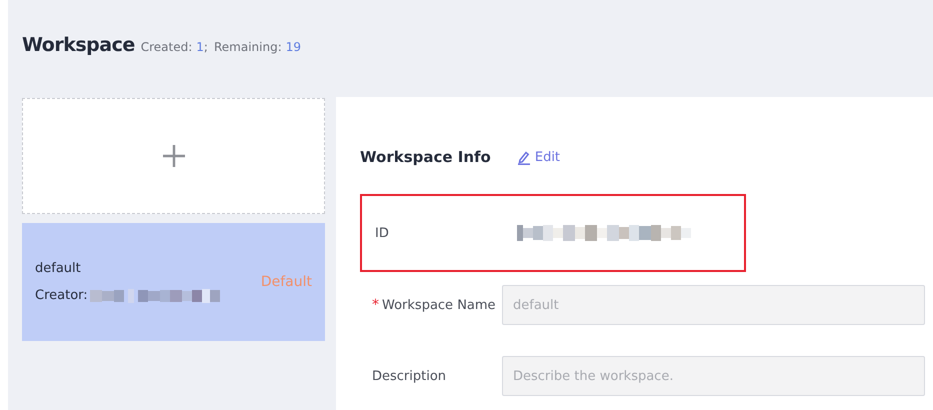  What do you see at coordinates (523, 157) in the screenshot?
I see `pencil-icon` at bounding box center [523, 157].